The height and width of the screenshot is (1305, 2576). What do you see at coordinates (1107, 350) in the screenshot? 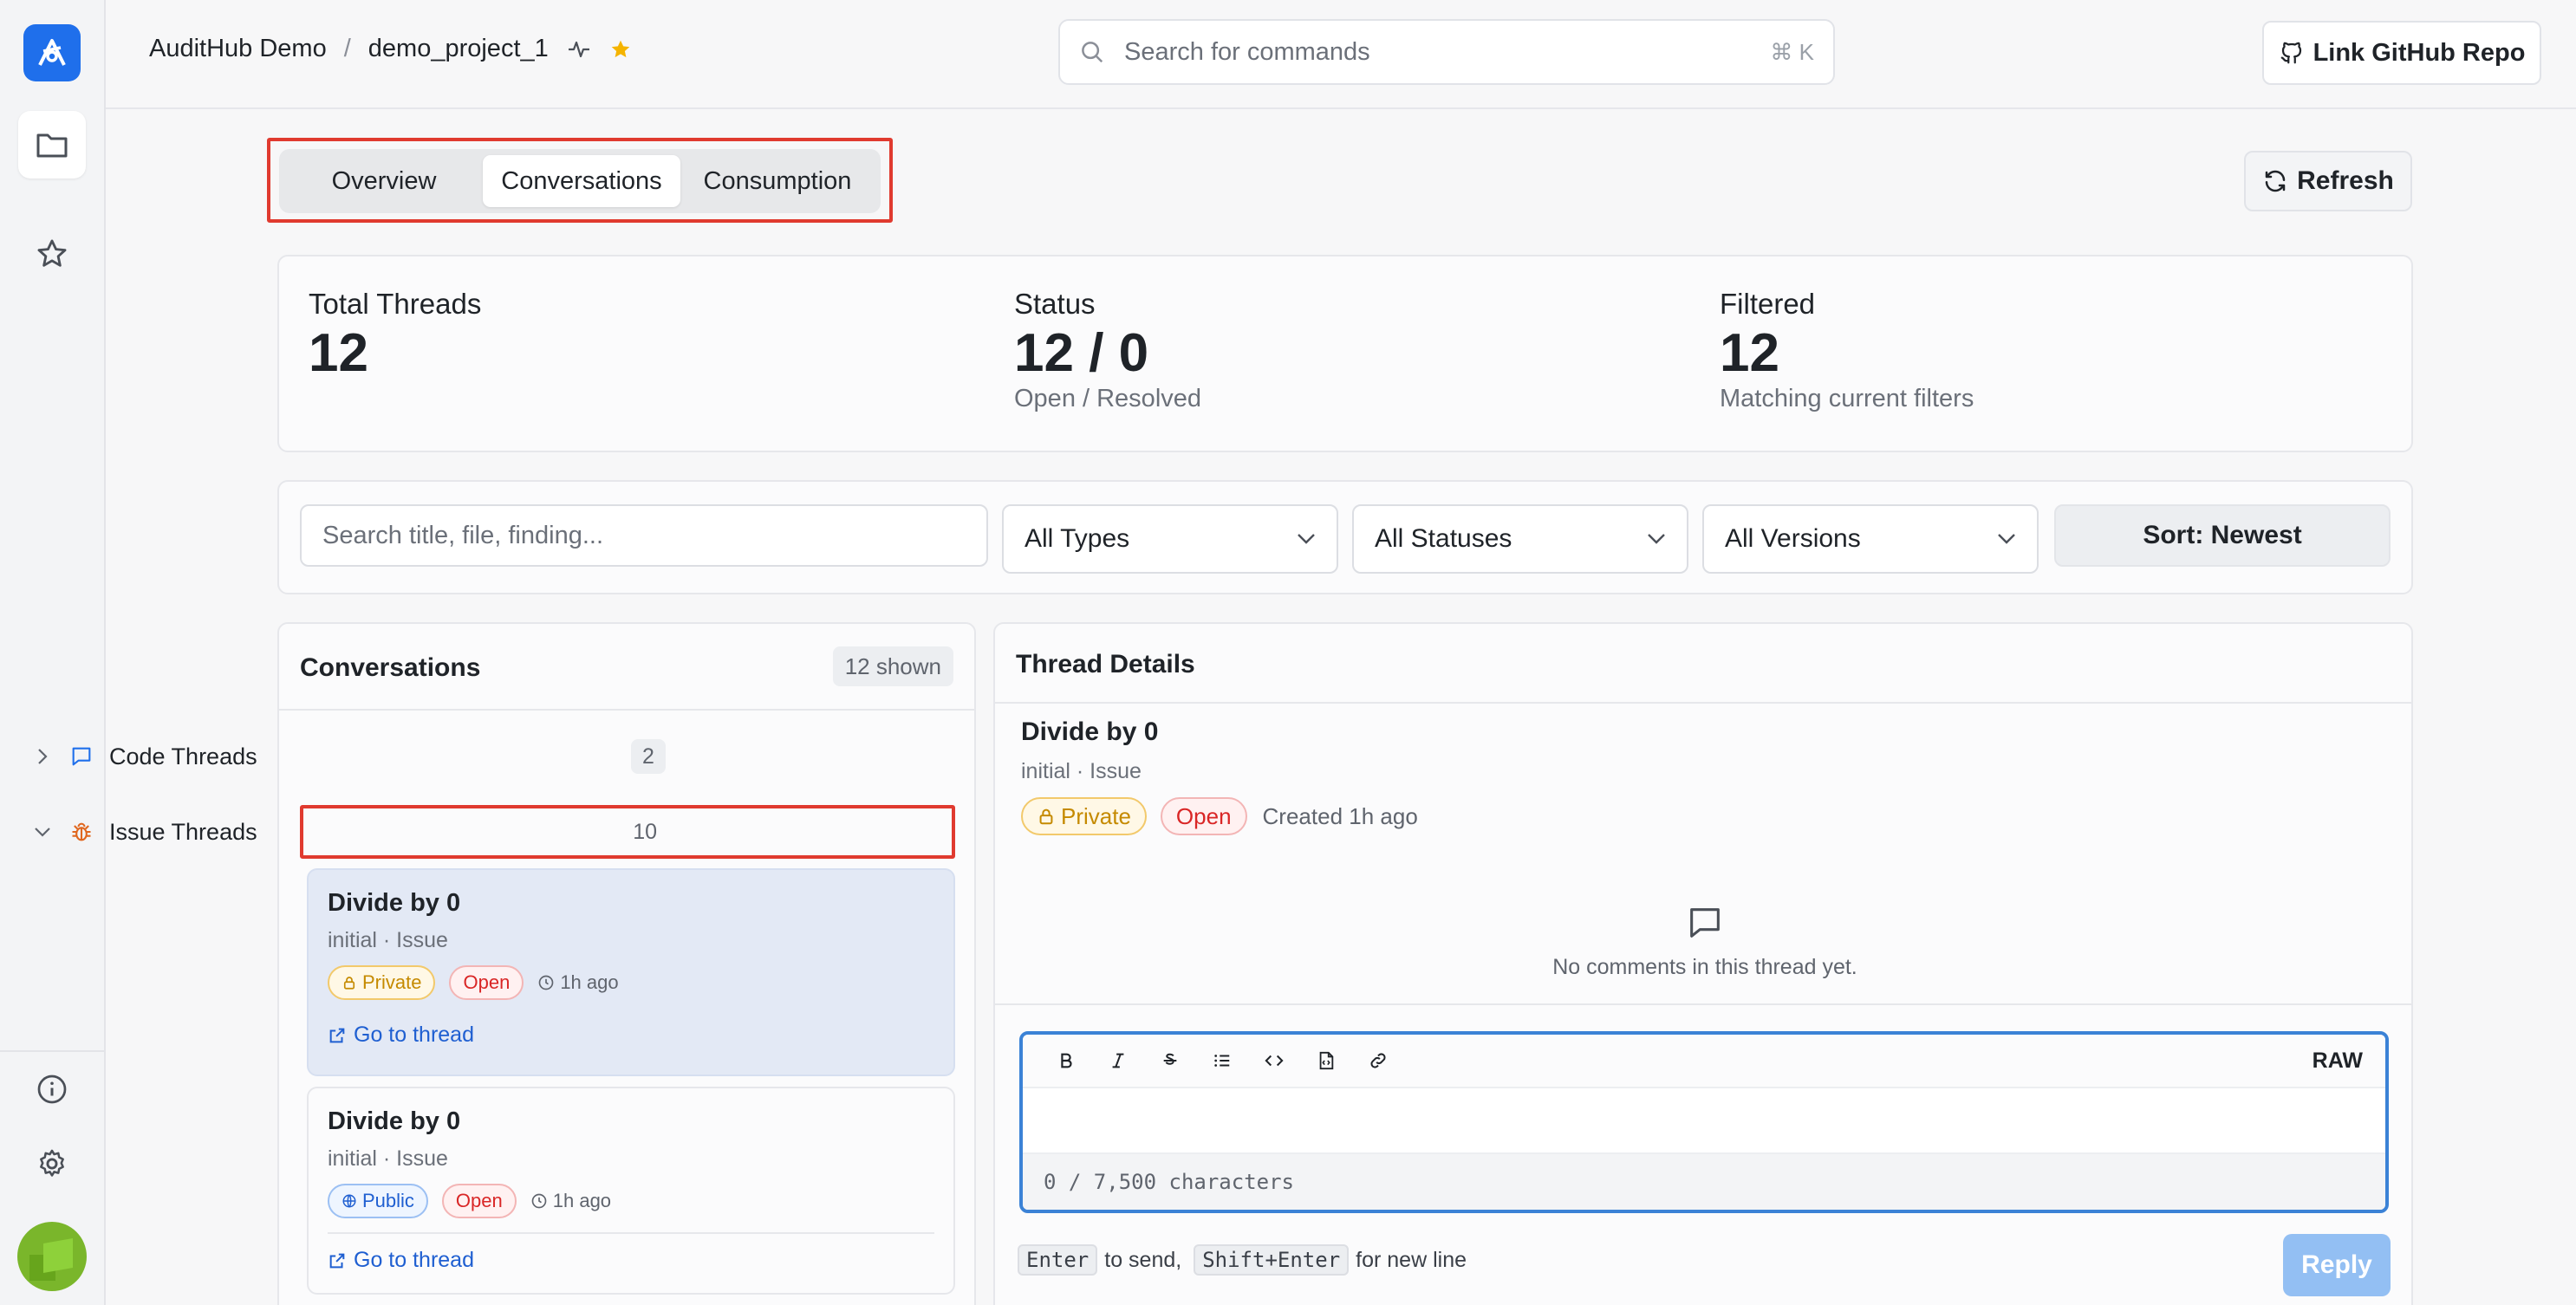
I see `stat-status: Status 12 / 0 Open / Resolved` at bounding box center [1107, 350].